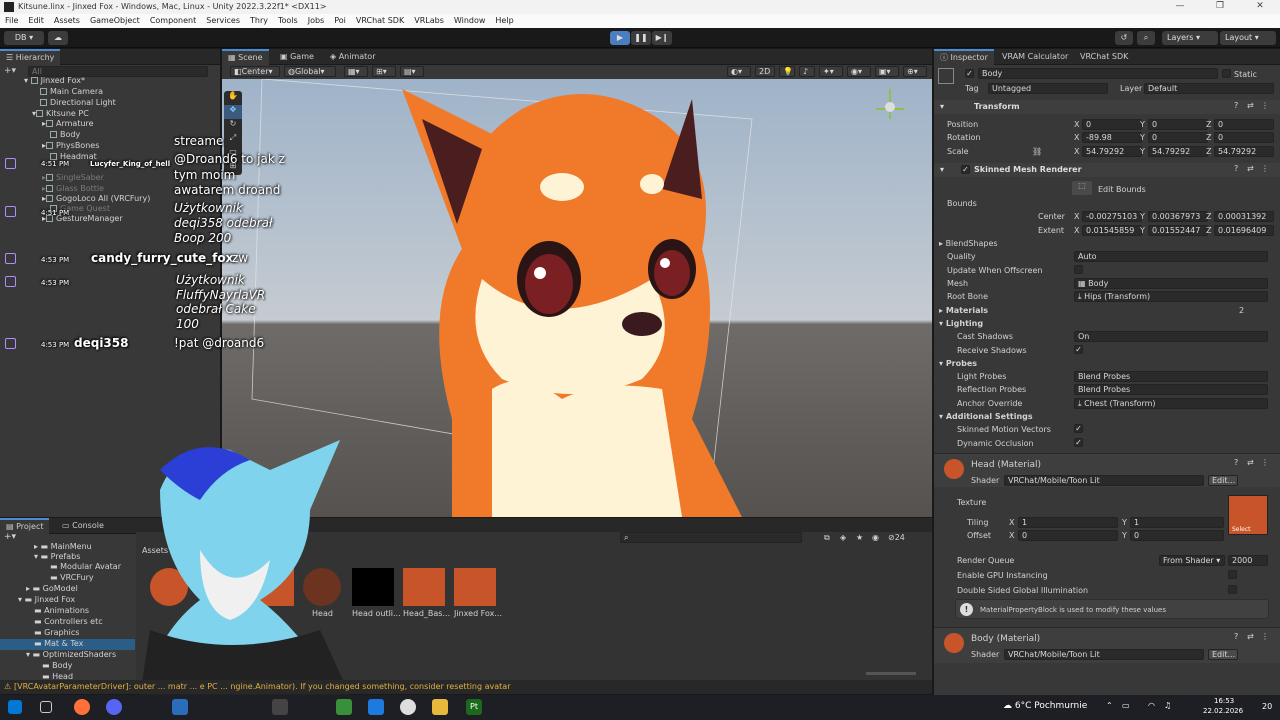 Image resolution: width=1280 pixels, height=720 pixels. What do you see at coordinates (1109, 705) in the screenshot?
I see `tray-expand-icon: ⌃` at bounding box center [1109, 705].